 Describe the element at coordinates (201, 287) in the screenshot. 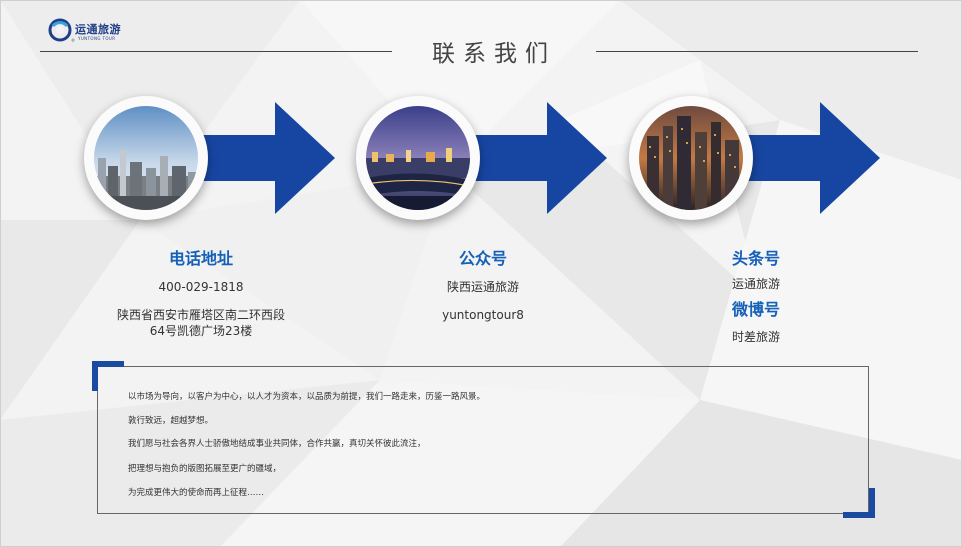

I see `phone-number: 400-029-1818` at that location.